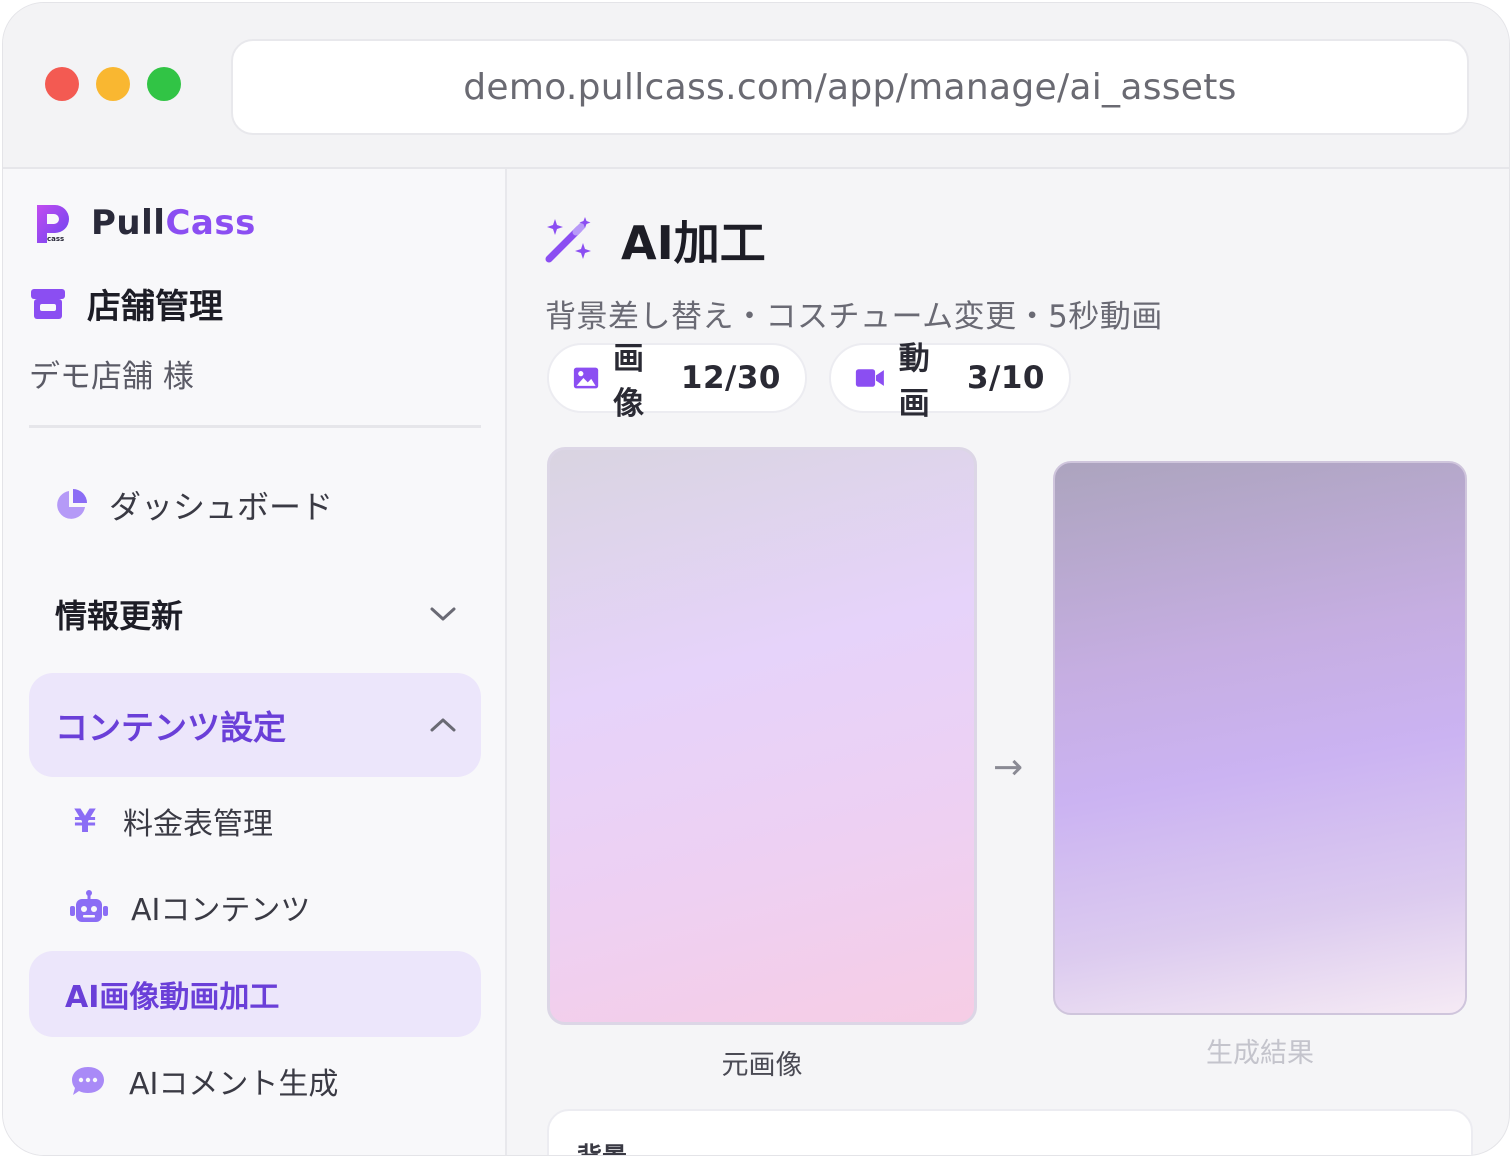 The width and height of the screenshot is (1512, 1158). I want to click on browser-titlebar: demo.pullcass.com/app/manage/ai_assets, so click(756, 86).